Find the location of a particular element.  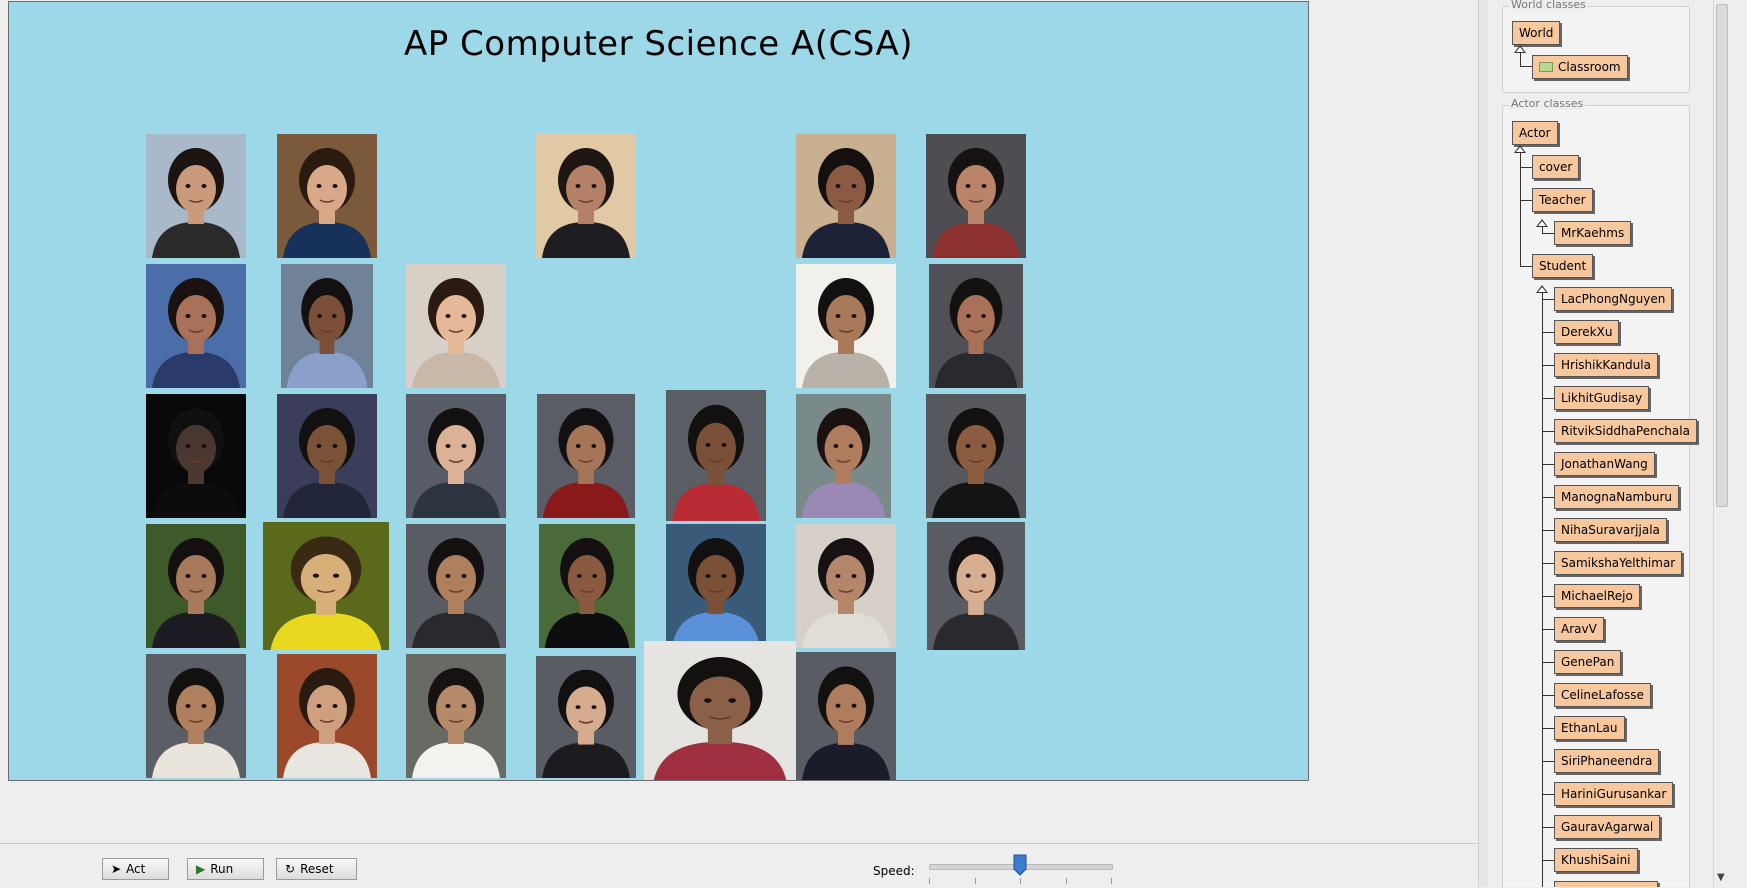

class-browser-scrollbar: ▼ is located at coordinates (1721, 443).